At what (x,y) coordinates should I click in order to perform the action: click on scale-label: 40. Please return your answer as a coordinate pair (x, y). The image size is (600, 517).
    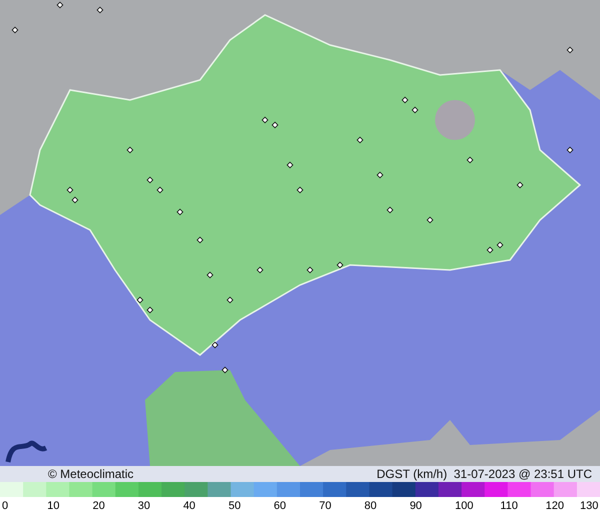
    Looking at the image, I should click on (189, 506).